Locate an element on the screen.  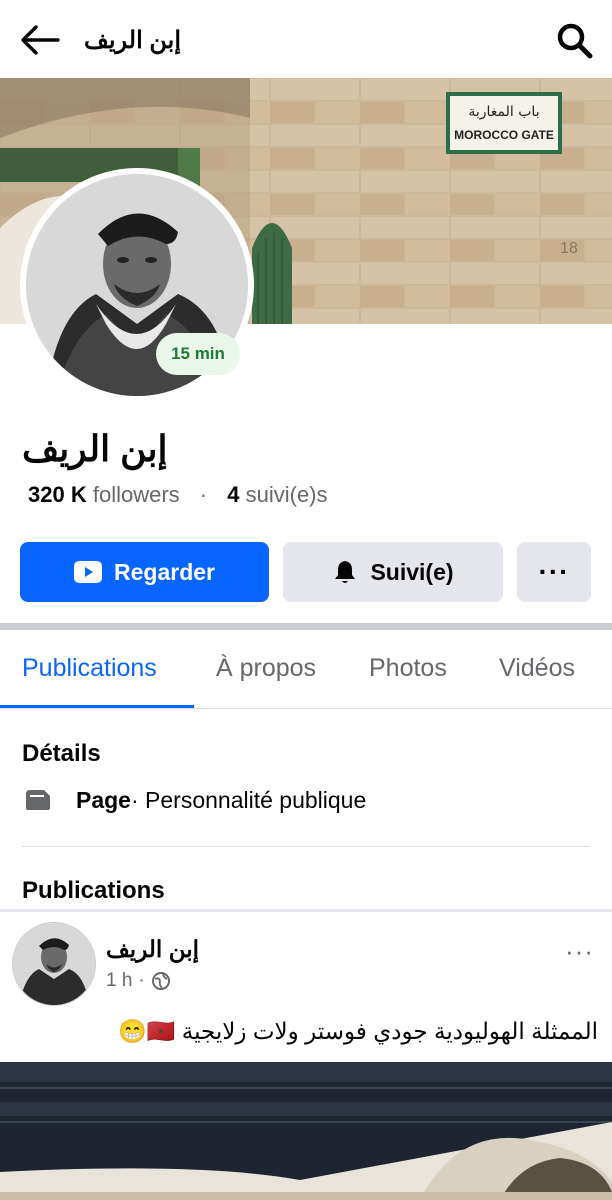
post-author-name: إبن الريف is located at coordinates (152, 949).